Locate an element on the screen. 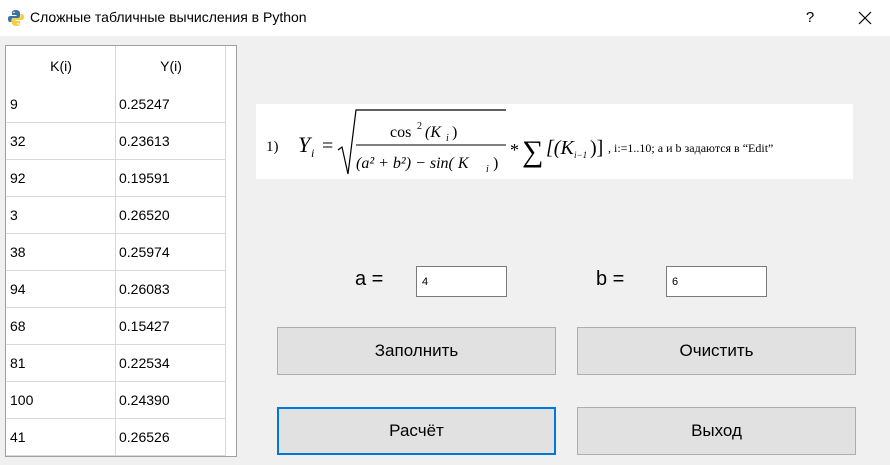  cell-k: 81 is located at coordinates (61, 363).